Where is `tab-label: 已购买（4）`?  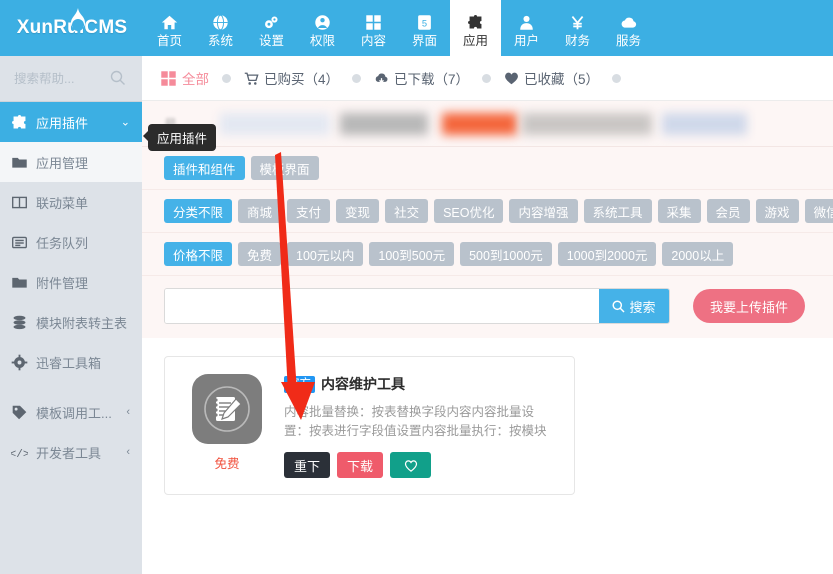 tab-label: 已购买（4） is located at coordinates (302, 79).